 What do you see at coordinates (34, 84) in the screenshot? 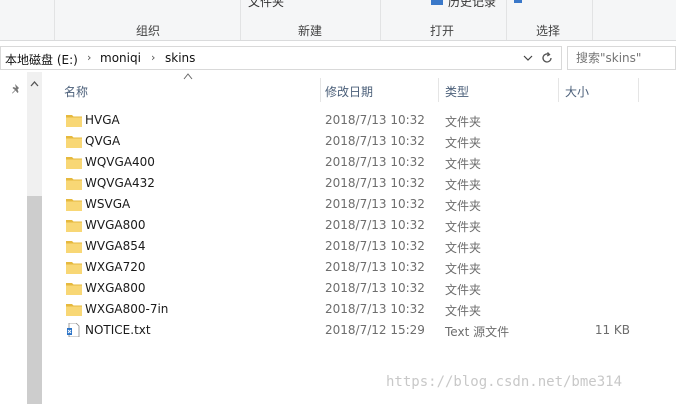
I see `scroll-up-arrow-icon` at bounding box center [34, 84].